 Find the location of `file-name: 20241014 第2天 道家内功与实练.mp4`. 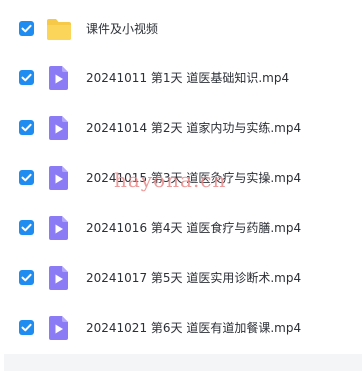

file-name: 20241014 第2天 道家内功与实练.mp4 is located at coordinates (194, 128).